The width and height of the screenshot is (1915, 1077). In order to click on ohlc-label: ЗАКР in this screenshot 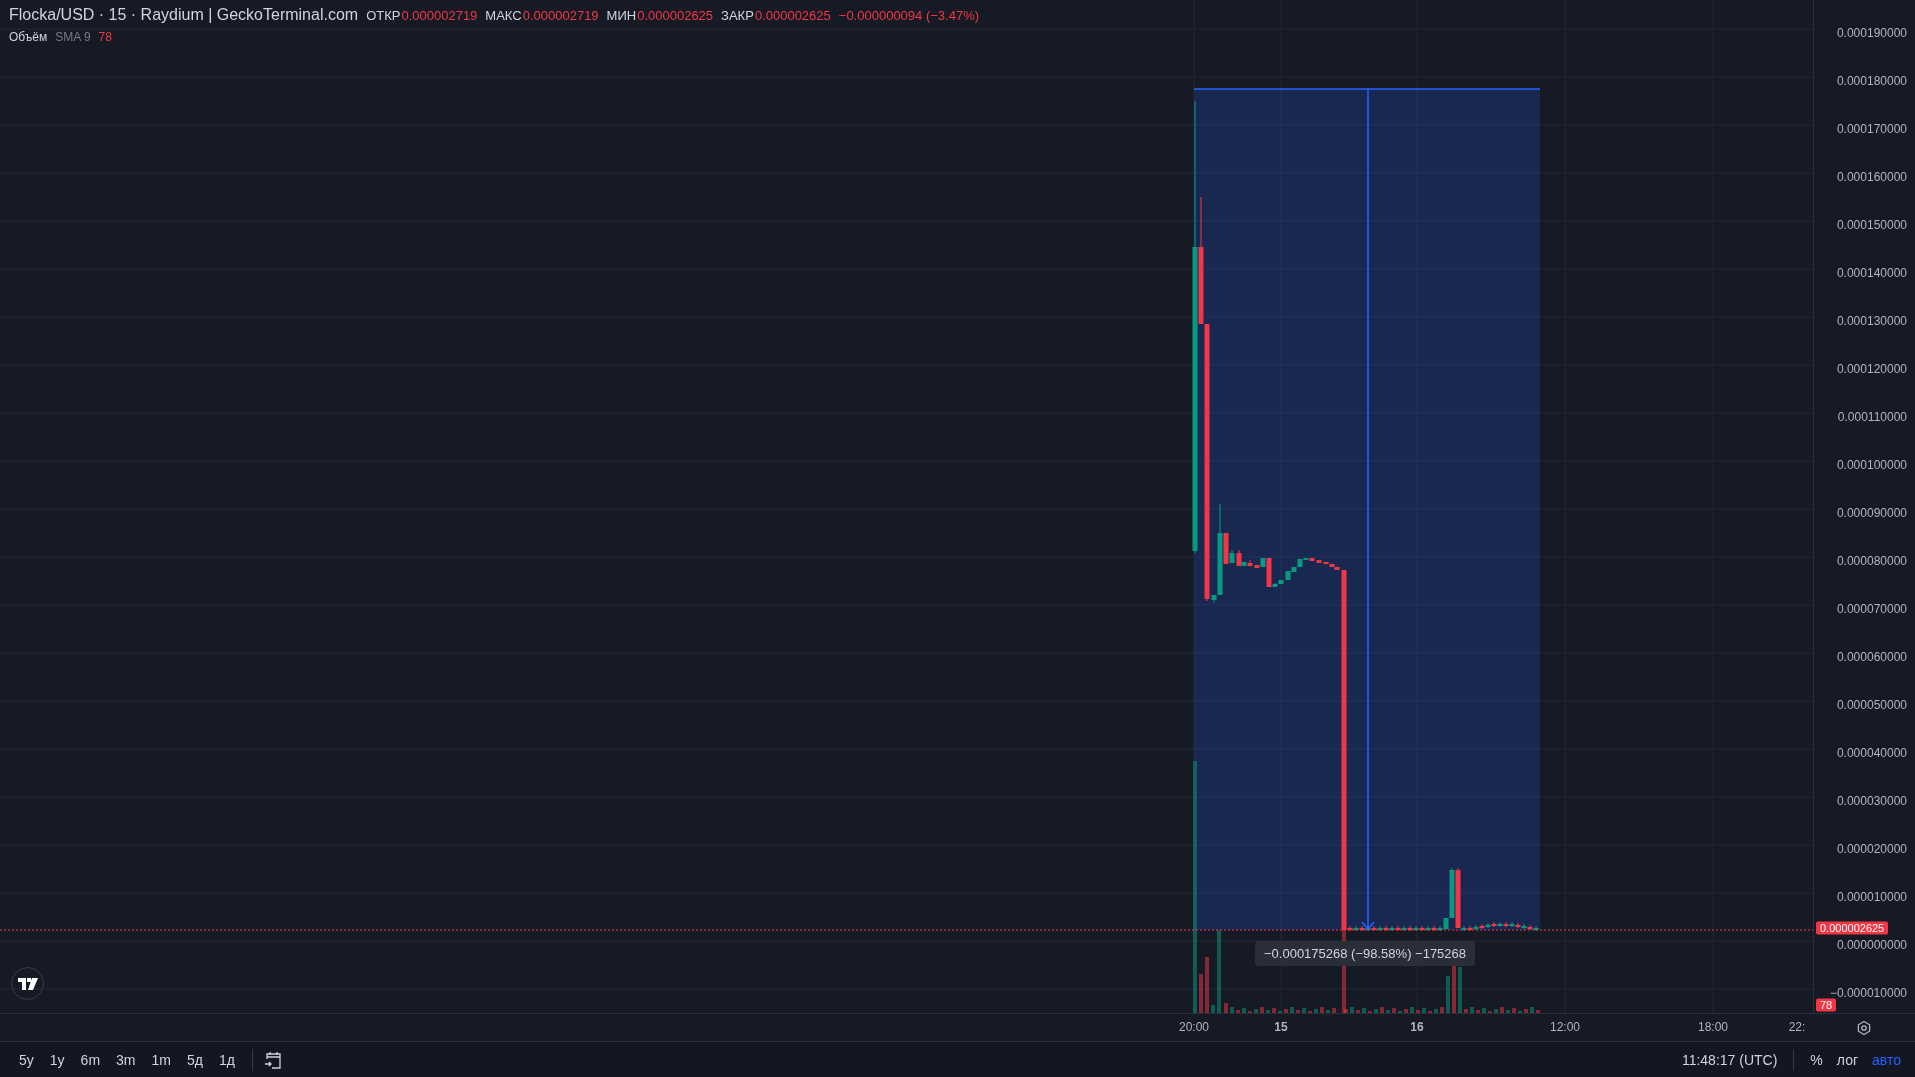, I will do `click(737, 15)`.